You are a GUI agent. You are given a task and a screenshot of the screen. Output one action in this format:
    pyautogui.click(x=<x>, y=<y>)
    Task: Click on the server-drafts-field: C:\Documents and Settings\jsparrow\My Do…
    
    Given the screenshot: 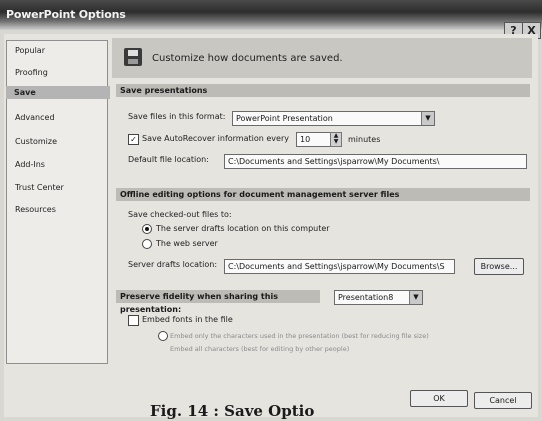 What is the action you would take?
    pyautogui.click(x=339, y=266)
    